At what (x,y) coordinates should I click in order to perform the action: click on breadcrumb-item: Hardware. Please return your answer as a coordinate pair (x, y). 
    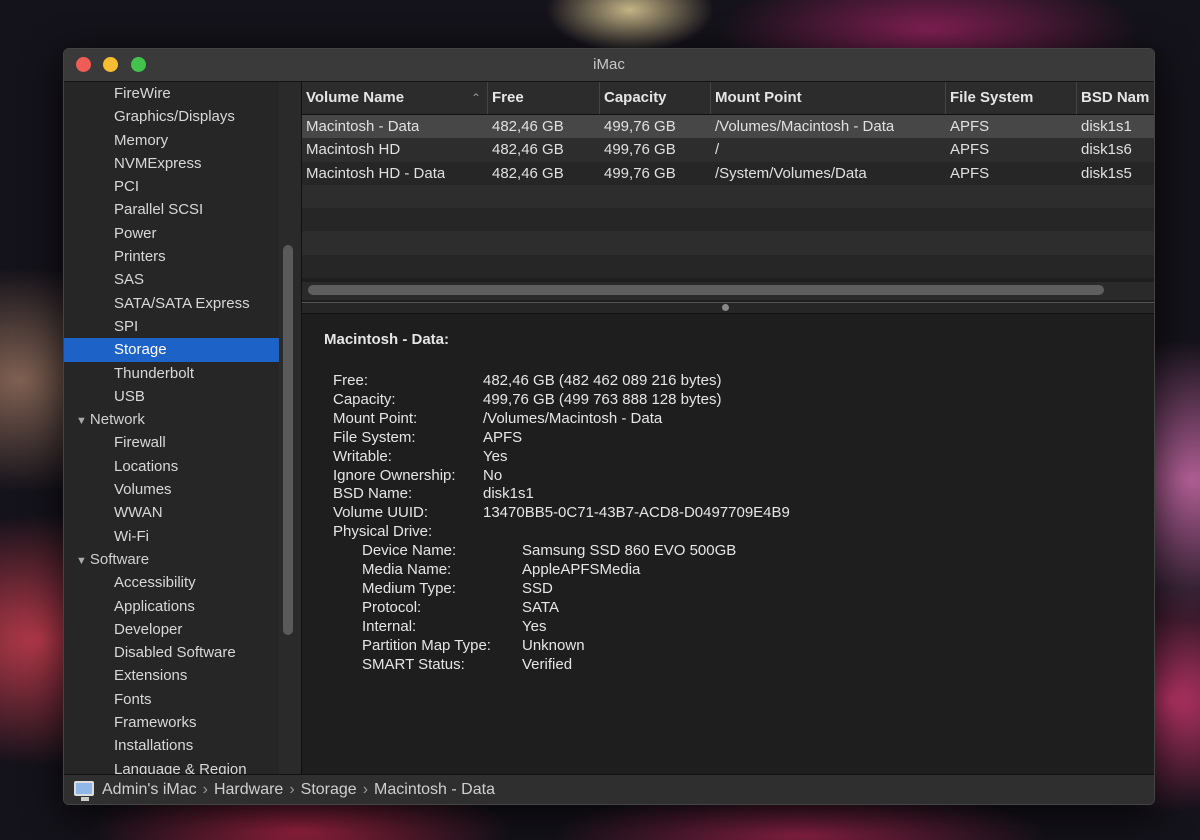
    Looking at the image, I should click on (248, 789).